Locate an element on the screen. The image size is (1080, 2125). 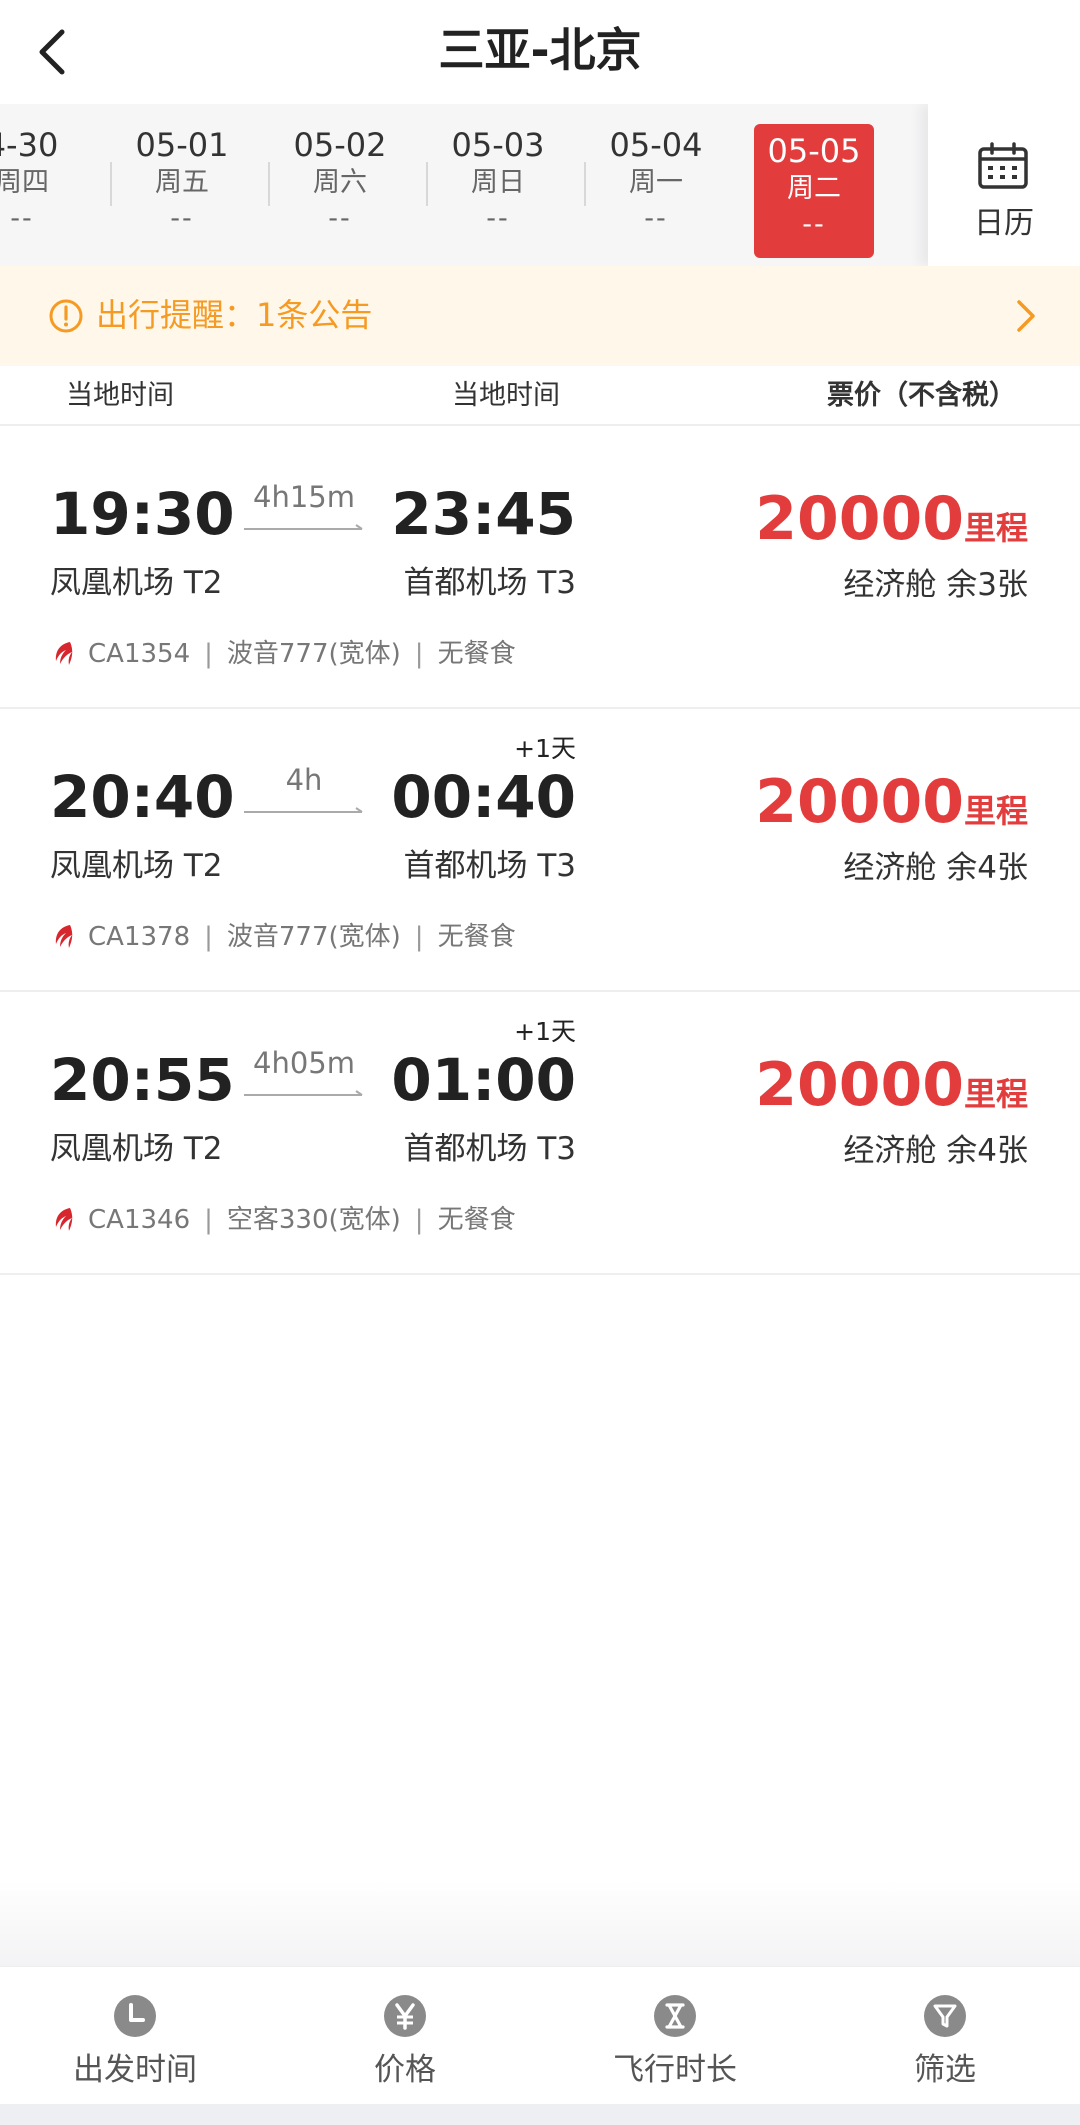
notice-text: 出行提醒：1条公告 is located at coordinates (234, 315).